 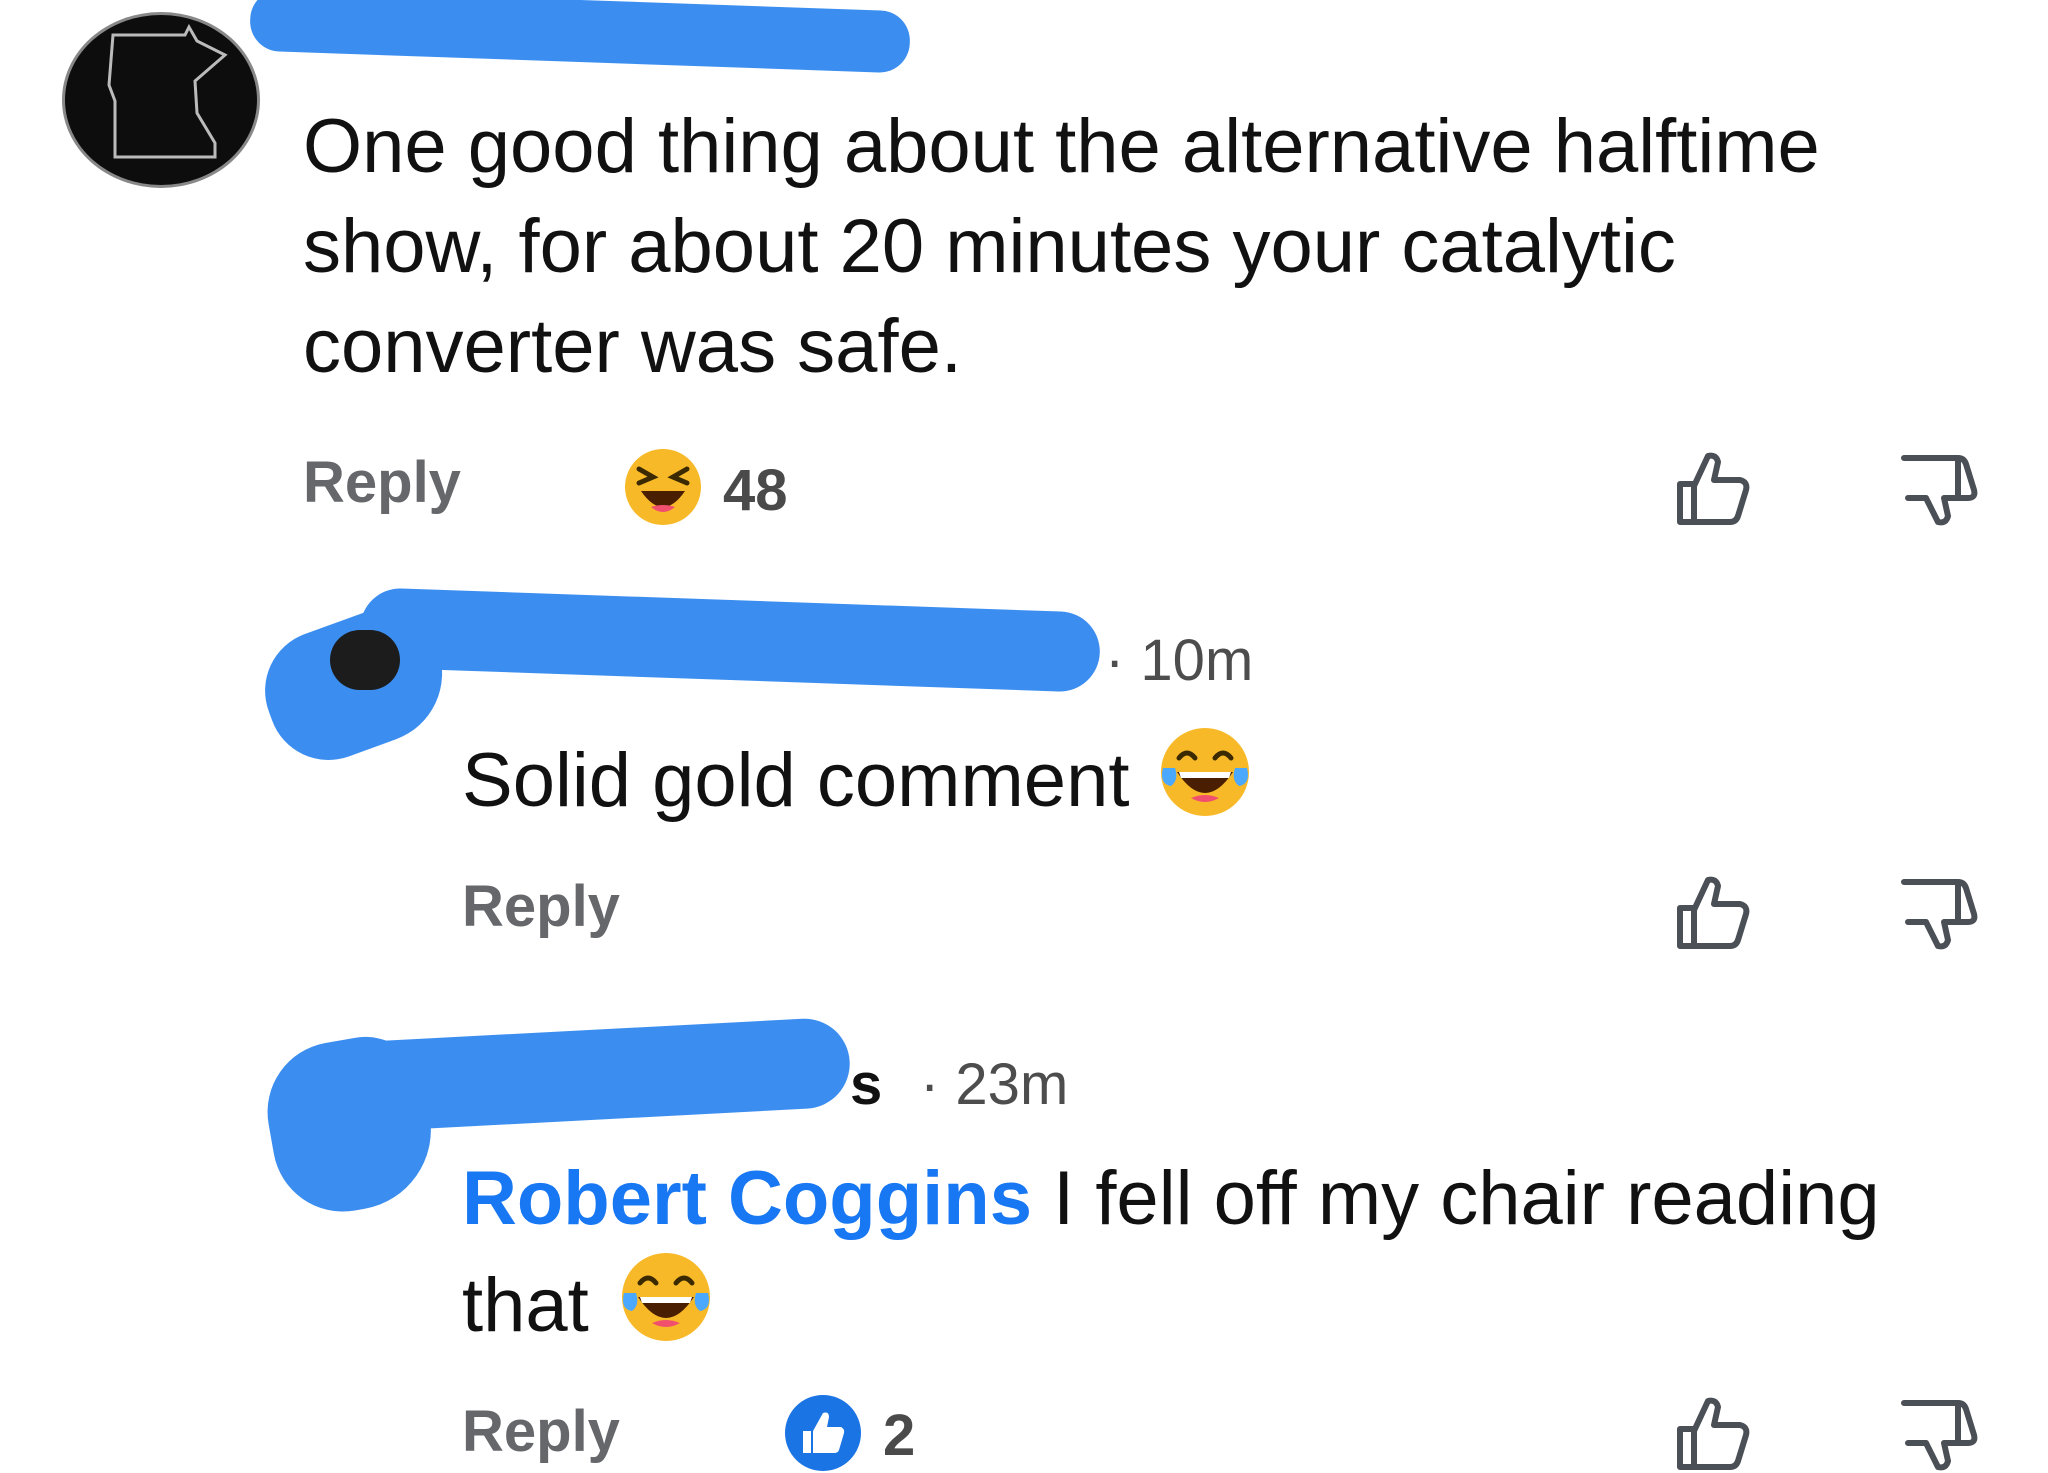 I want to click on laughing-squint-emoji, so click(x=663, y=487).